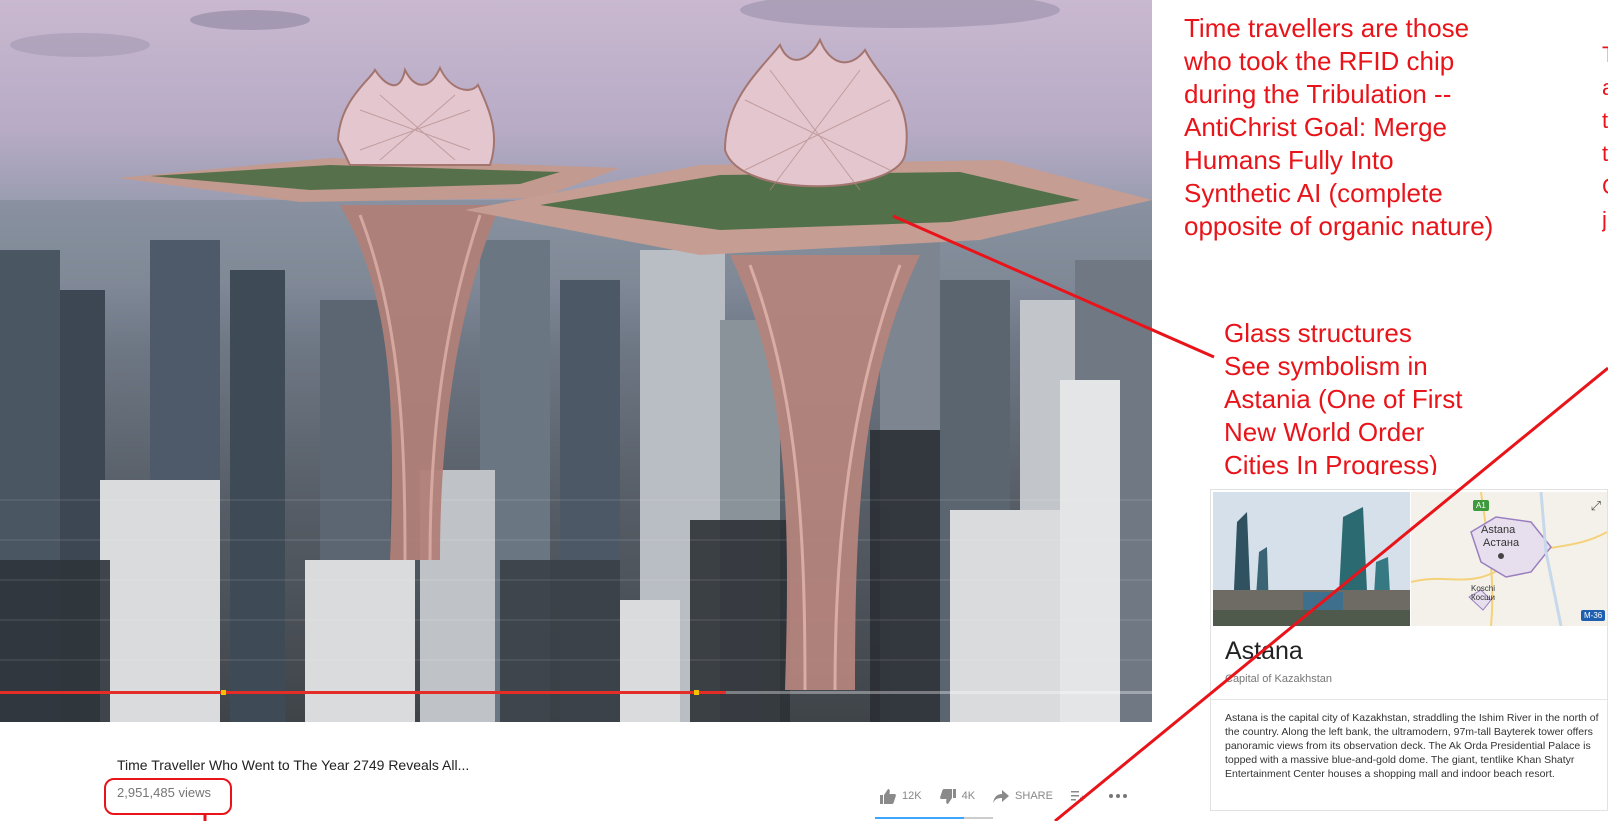 Image resolution: width=1608 pixels, height=821 pixels. What do you see at coordinates (168, 796) in the screenshot?
I see `annotation-circle` at bounding box center [168, 796].